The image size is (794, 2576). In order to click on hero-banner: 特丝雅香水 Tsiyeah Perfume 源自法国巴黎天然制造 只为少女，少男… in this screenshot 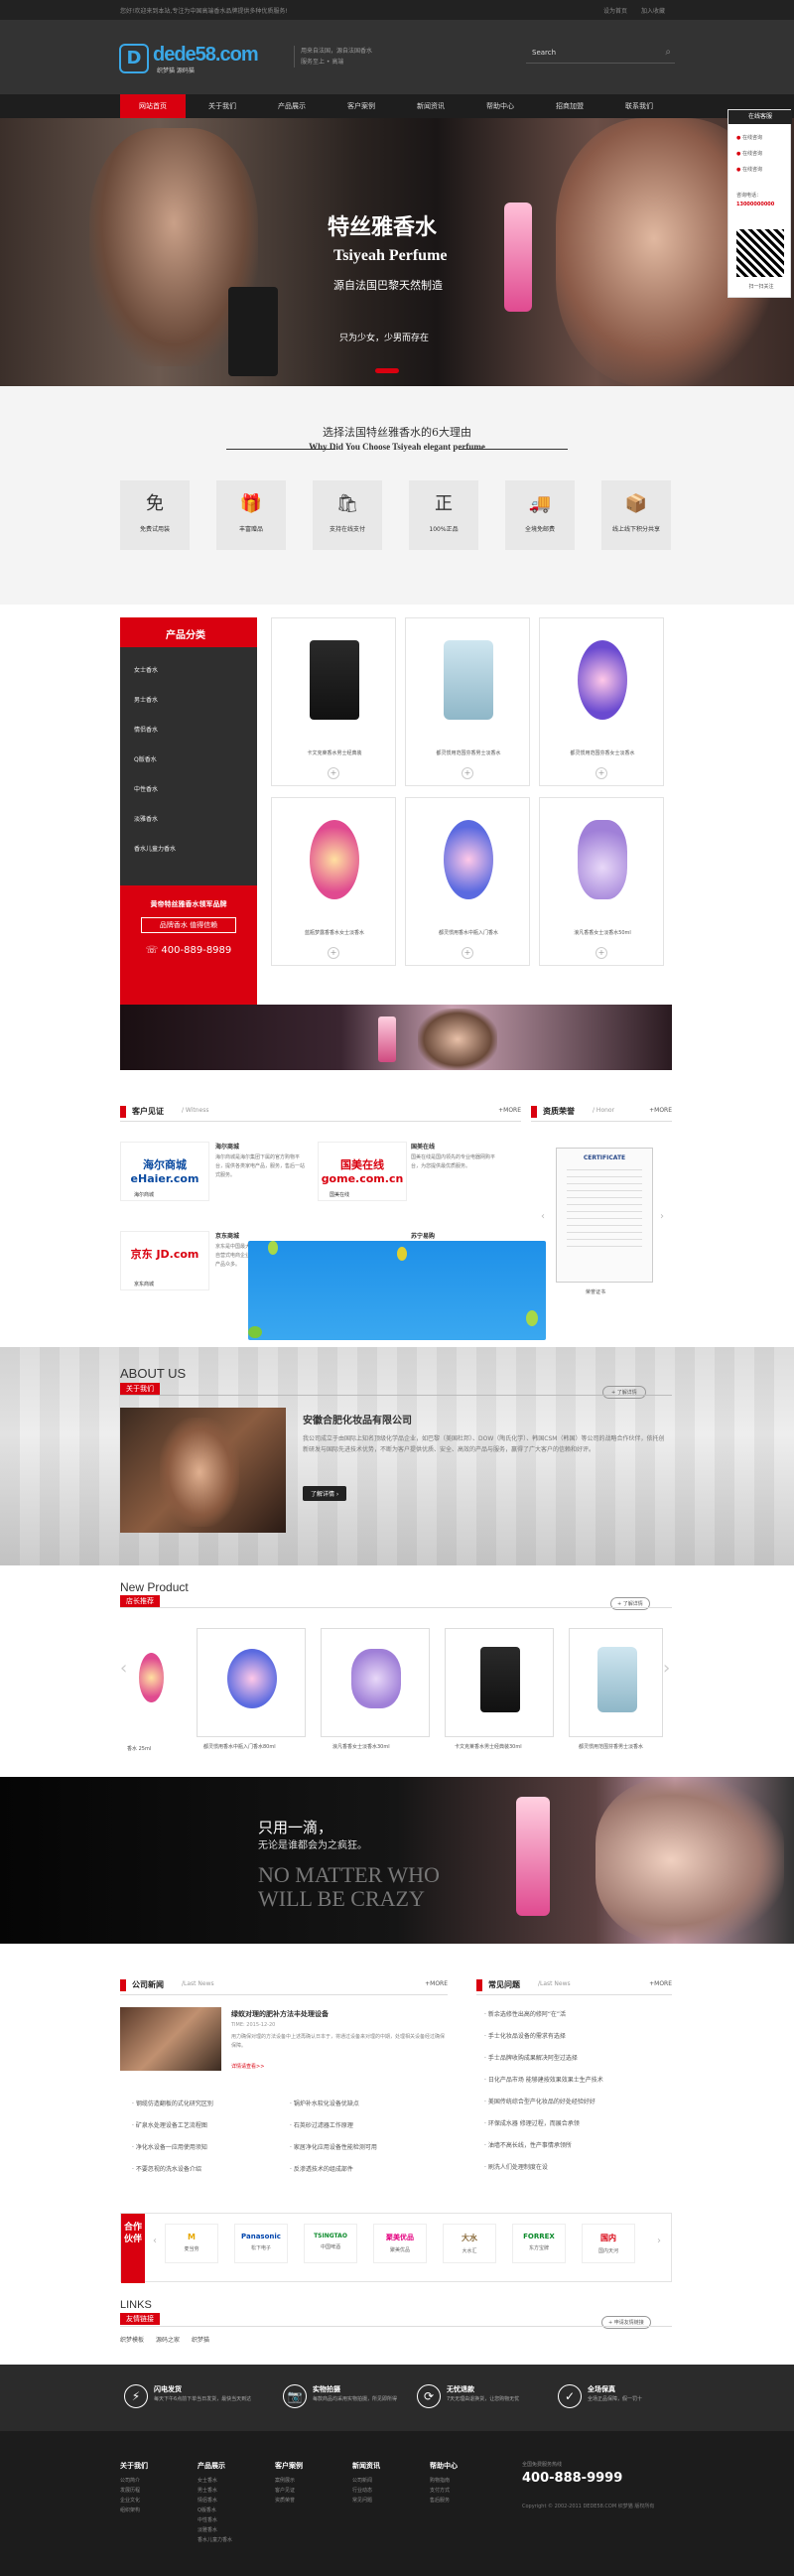, I will do `click(397, 252)`.